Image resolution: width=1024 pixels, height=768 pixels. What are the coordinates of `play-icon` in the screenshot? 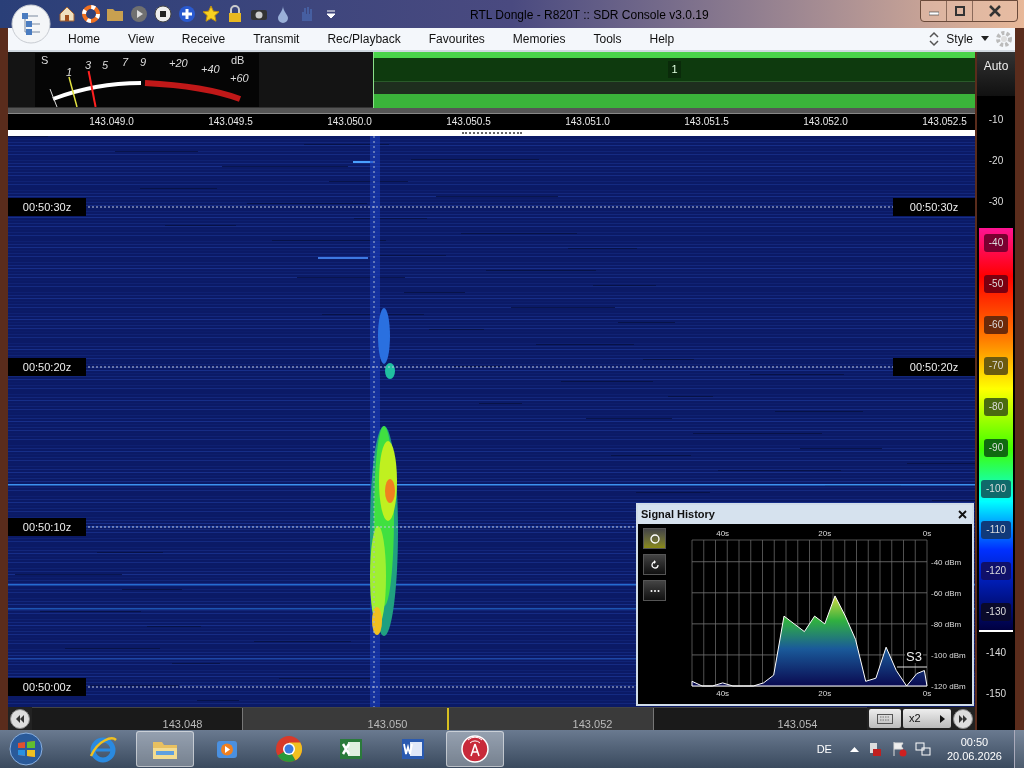 It's located at (139, 14).